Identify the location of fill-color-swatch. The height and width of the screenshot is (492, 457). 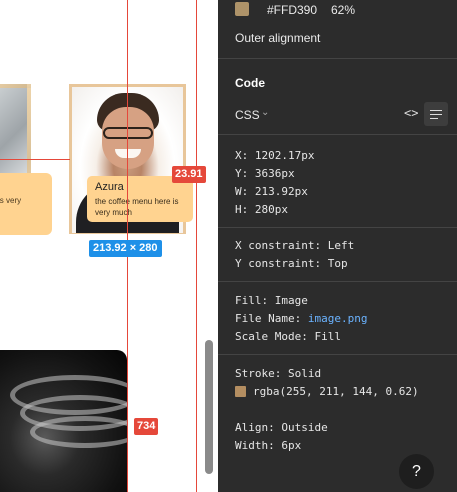
(242, 9).